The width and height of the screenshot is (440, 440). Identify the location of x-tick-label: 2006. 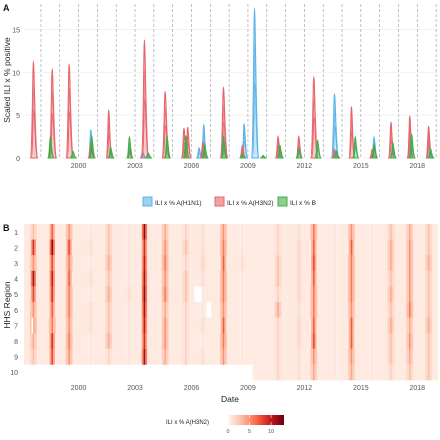
(192, 388).